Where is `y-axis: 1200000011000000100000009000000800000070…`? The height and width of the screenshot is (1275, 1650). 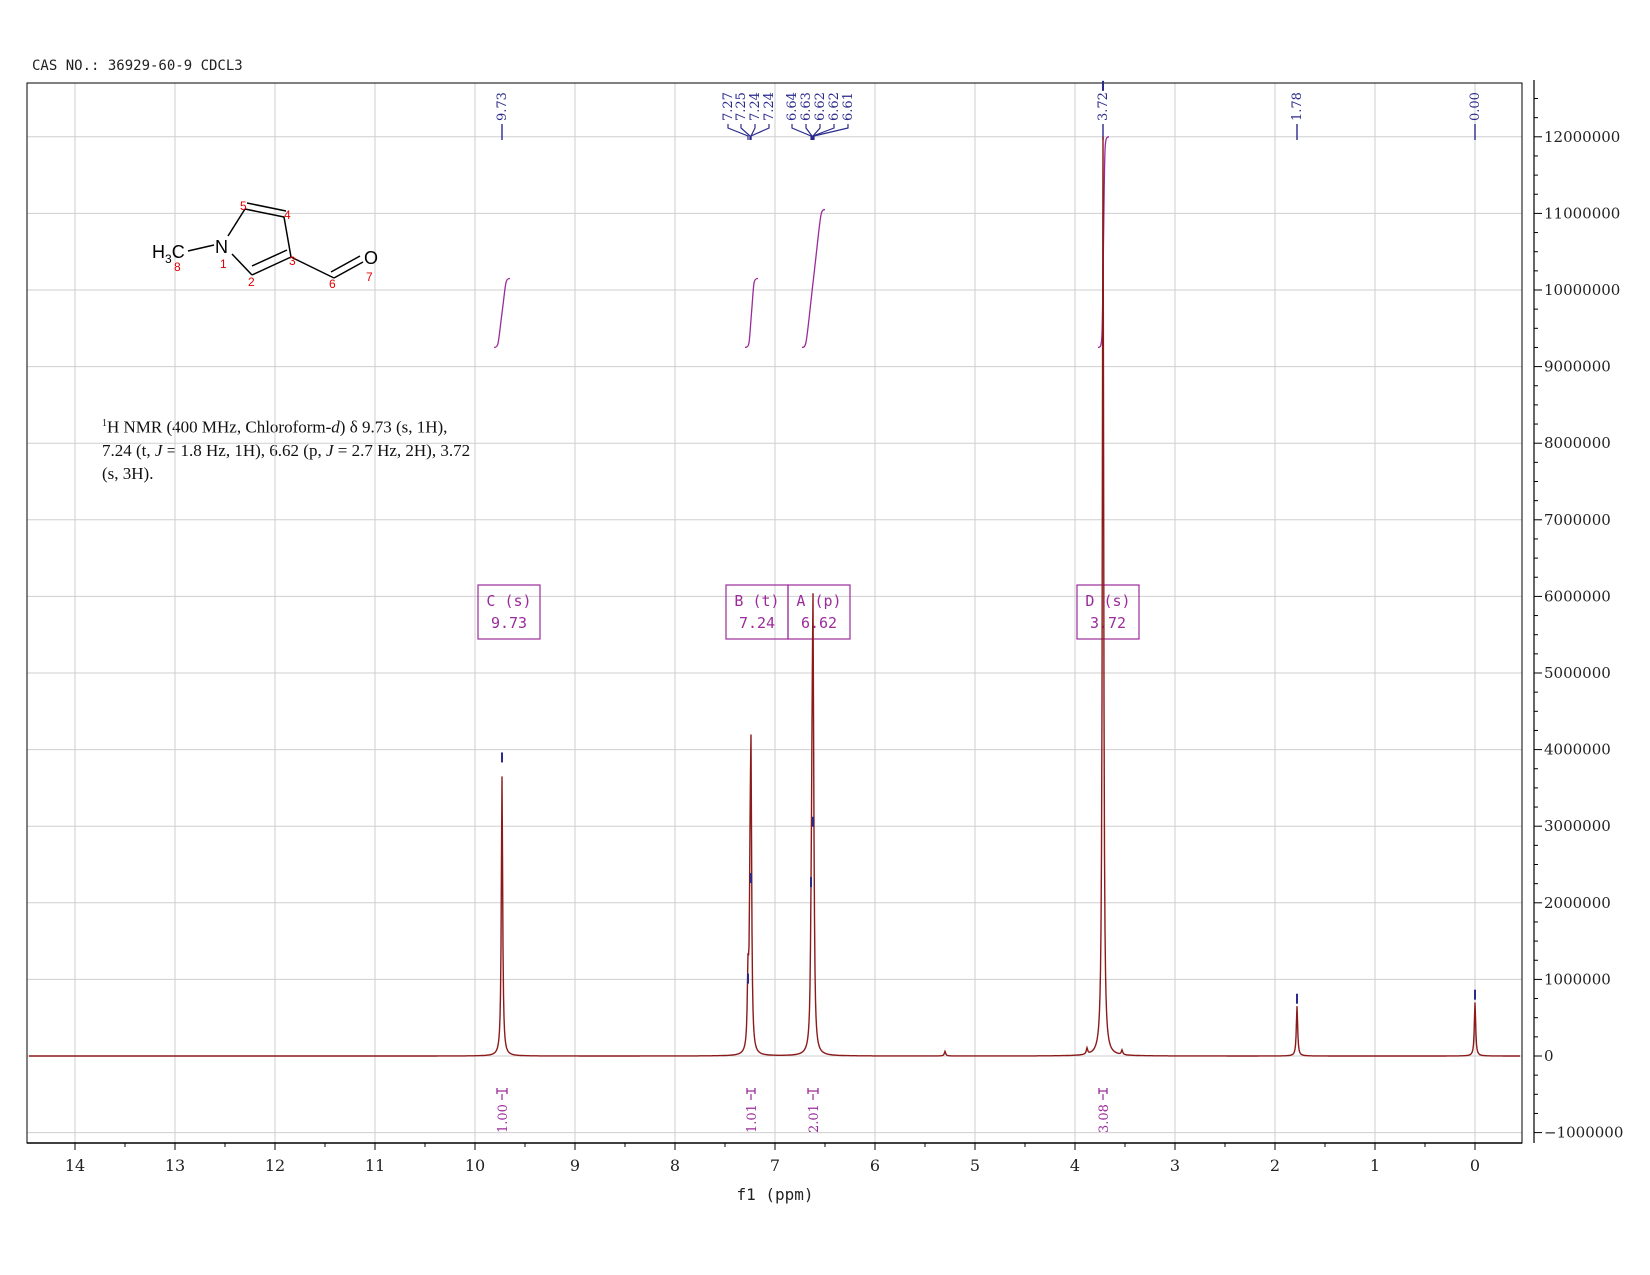
y-axis: 1200000011000000100000009000000800000070… is located at coordinates (1578, 611).